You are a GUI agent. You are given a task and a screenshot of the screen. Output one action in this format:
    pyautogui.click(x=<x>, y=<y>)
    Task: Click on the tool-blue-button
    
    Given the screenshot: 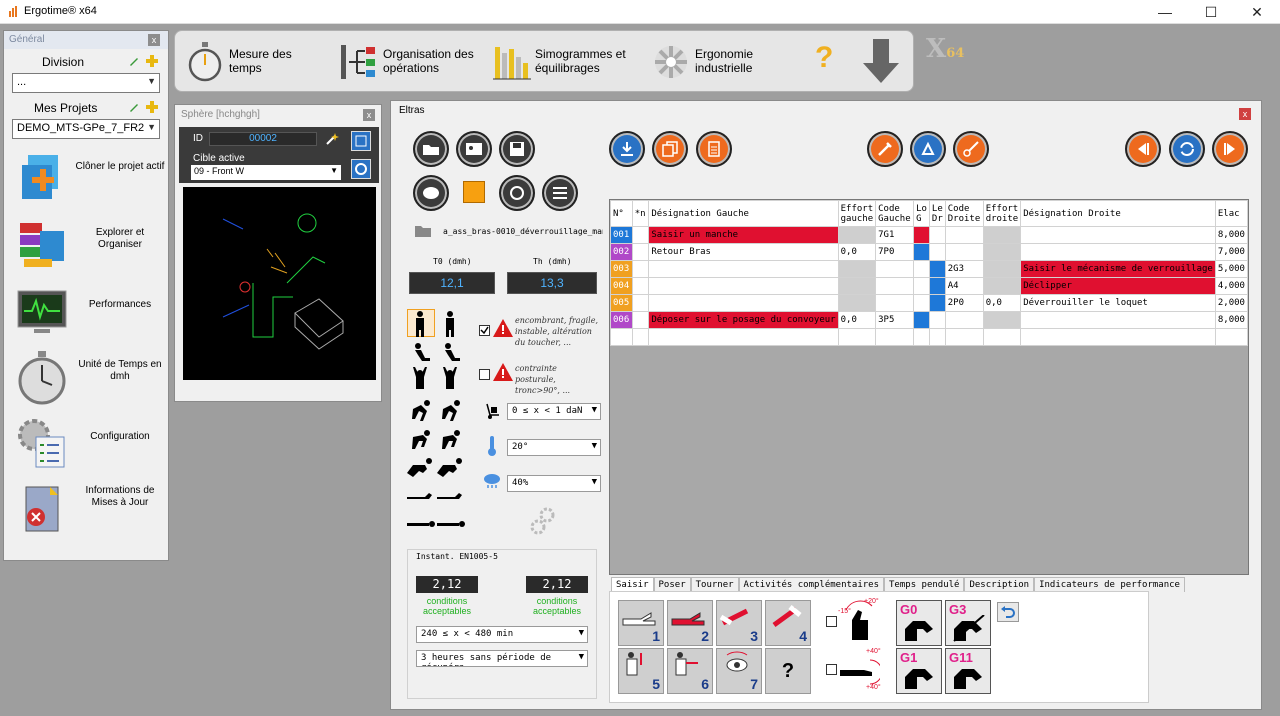 What is the action you would take?
    pyautogui.click(x=928, y=149)
    